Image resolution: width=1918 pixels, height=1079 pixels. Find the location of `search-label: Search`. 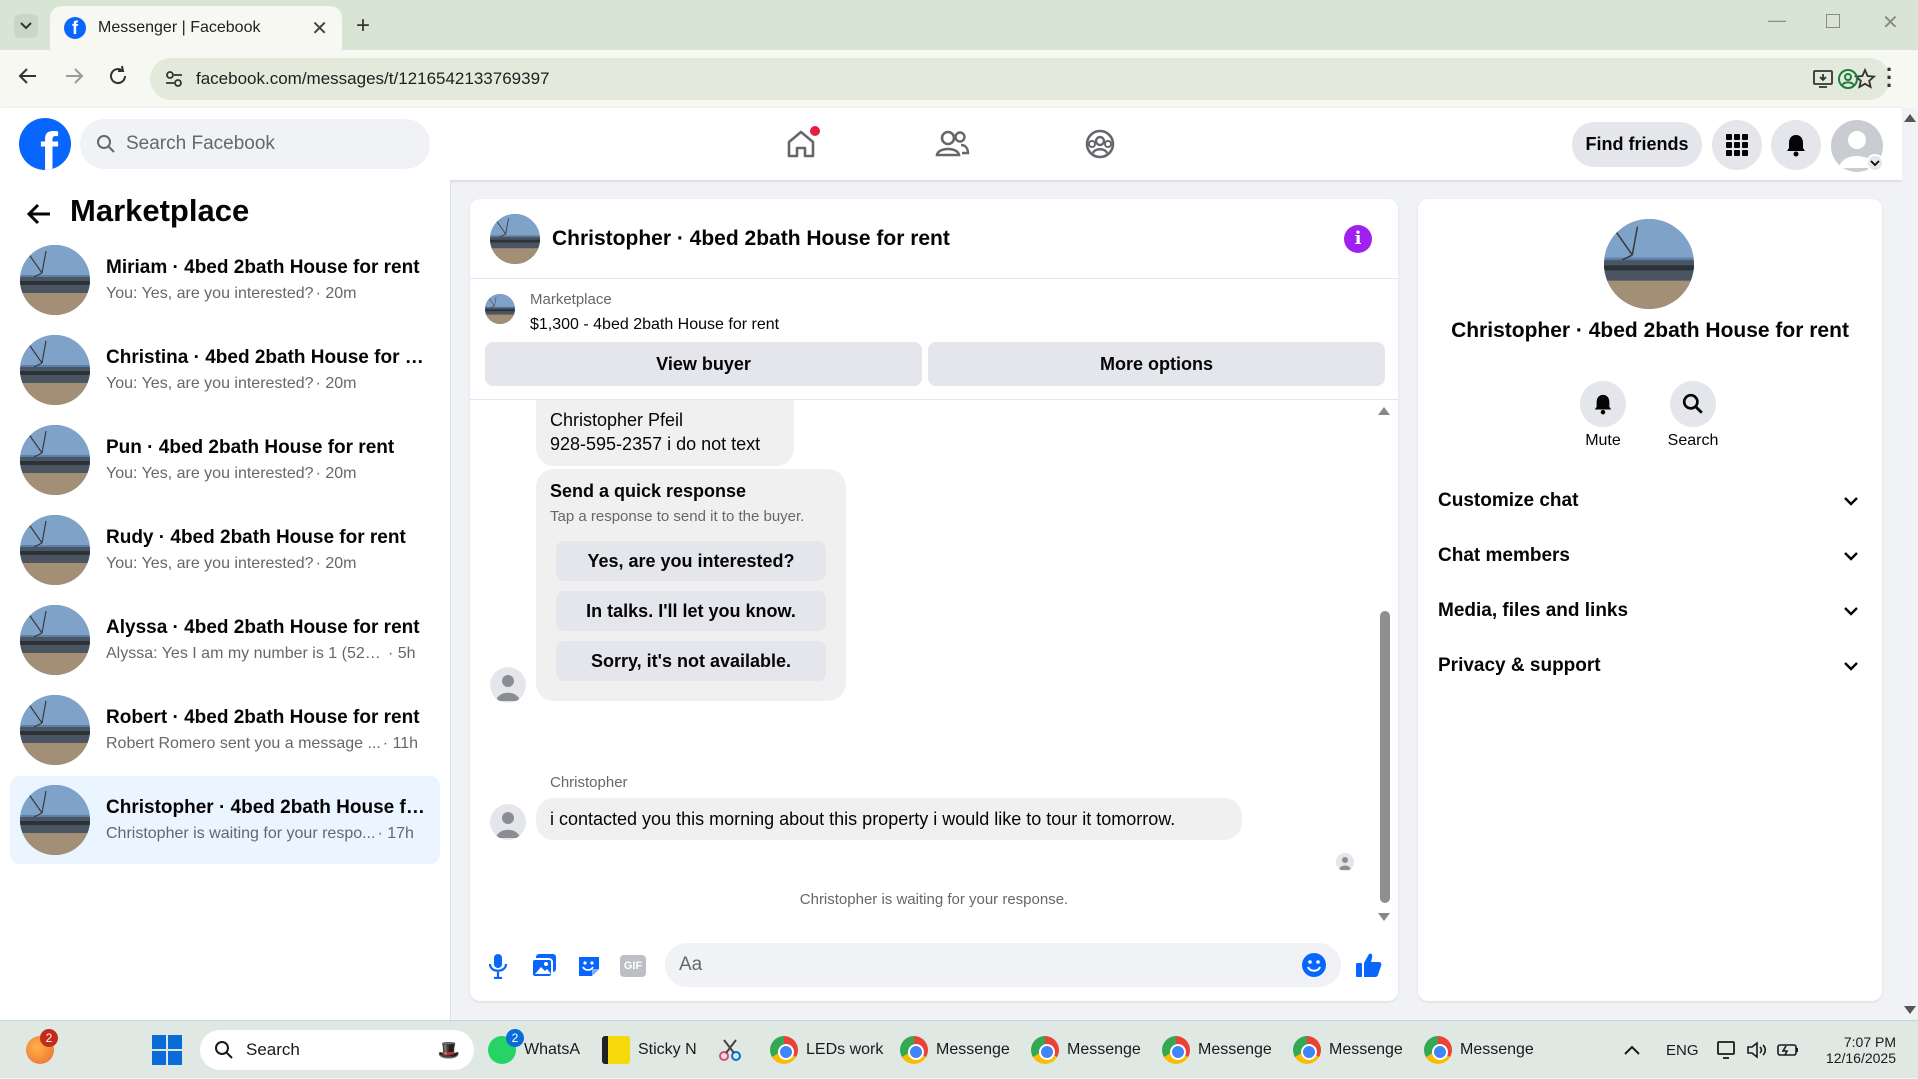

search-label: Search is located at coordinates (1693, 441).